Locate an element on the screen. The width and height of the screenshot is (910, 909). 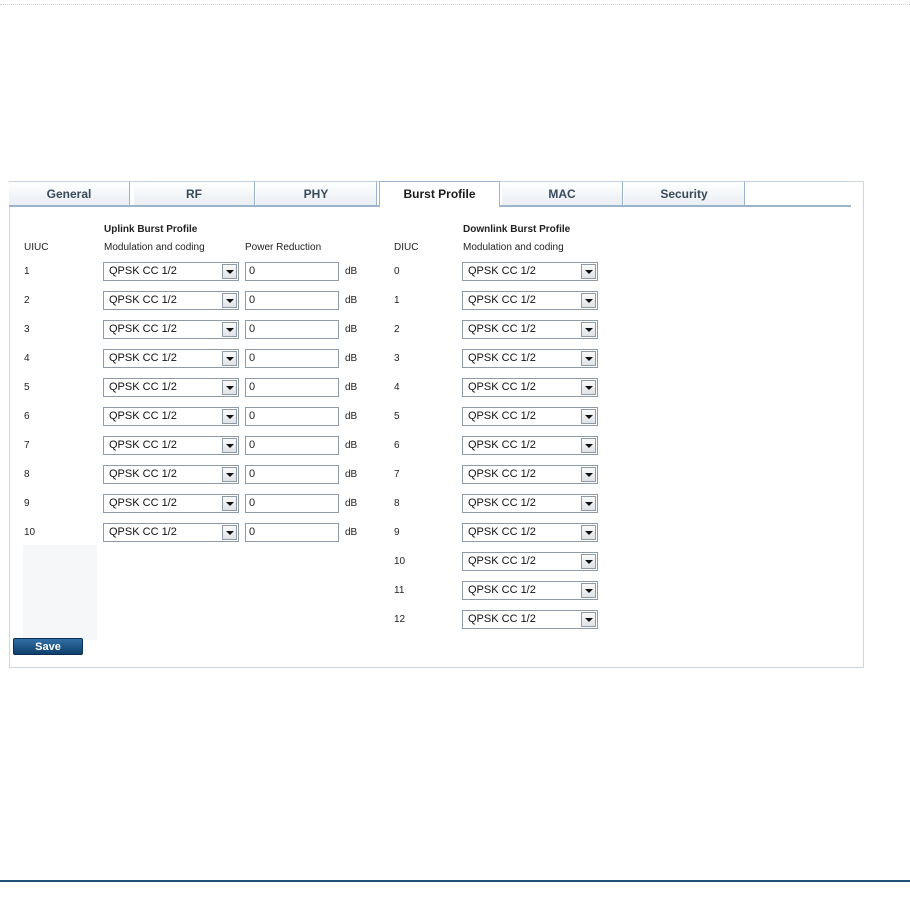
top-dotted-divider is located at coordinates (455, 4).